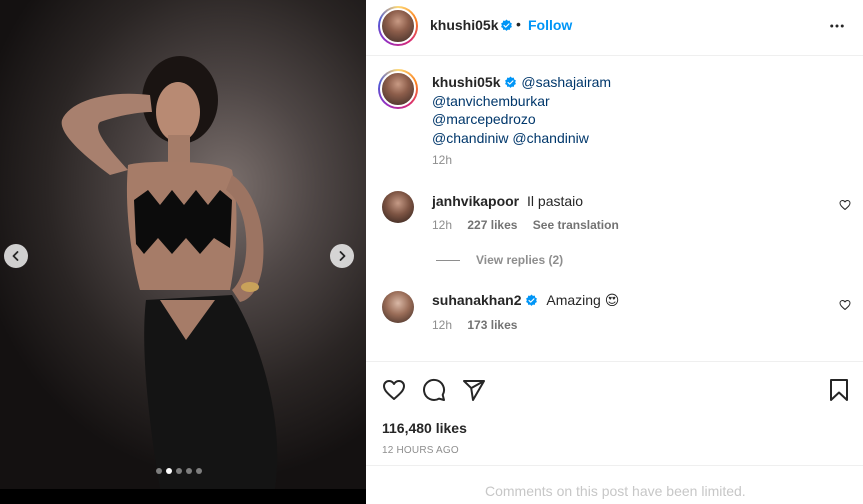 The height and width of the screenshot is (504, 863). What do you see at coordinates (550, 25) in the screenshot?
I see `follow-button: Follow` at bounding box center [550, 25].